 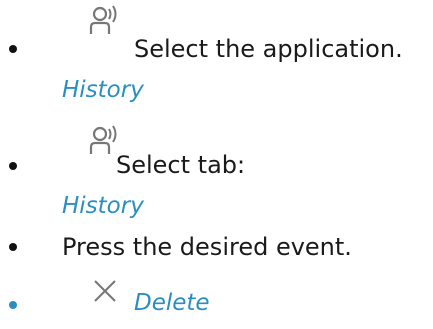 What do you see at coordinates (172, 303) in the screenshot?
I see `delete-label: Delete` at bounding box center [172, 303].